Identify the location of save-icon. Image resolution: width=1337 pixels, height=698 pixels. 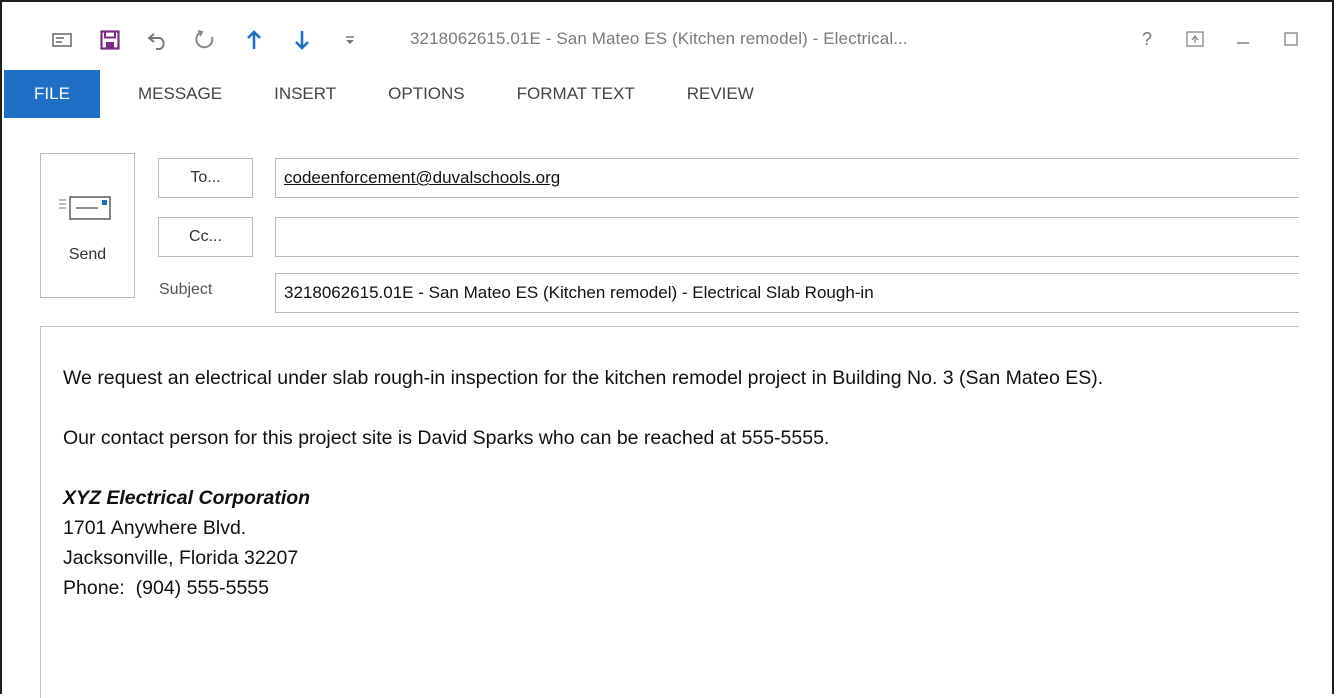
(110, 40).